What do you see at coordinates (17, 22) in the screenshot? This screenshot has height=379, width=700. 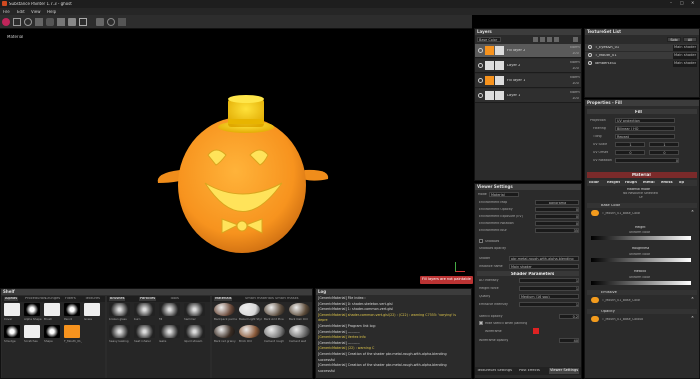 I see `eraser-tool-icon` at bounding box center [17, 22].